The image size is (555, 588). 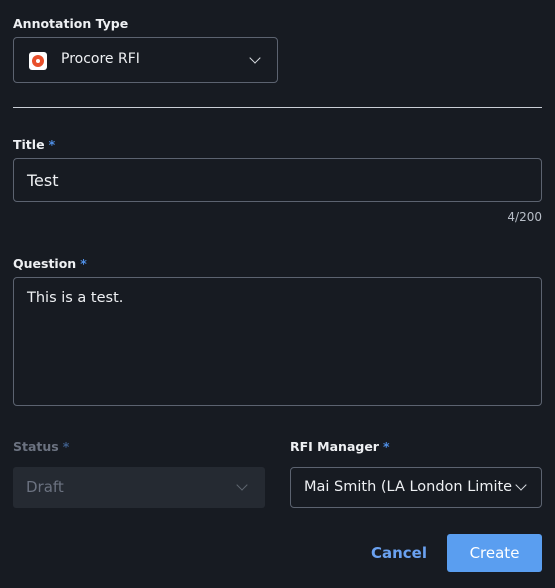 What do you see at coordinates (139, 487) in the screenshot?
I see `status-select: Draft` at bounding box center [139, 487].